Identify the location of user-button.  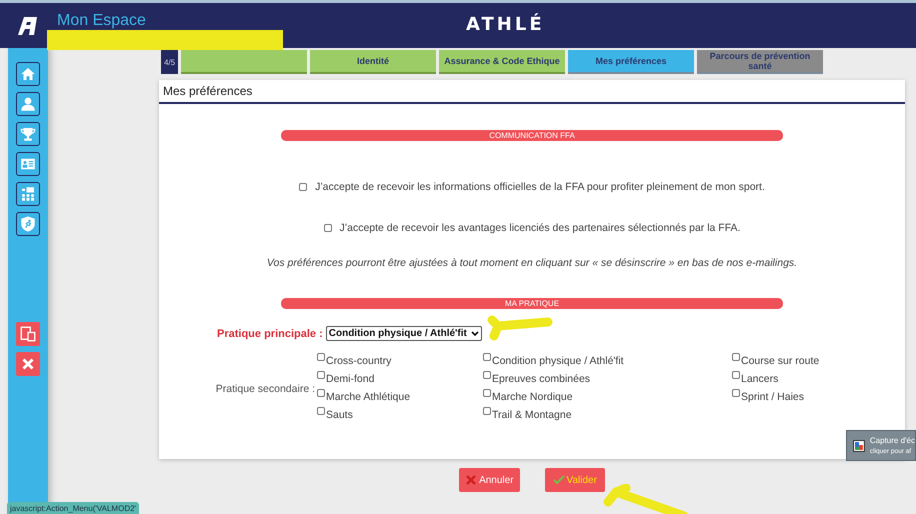
(28, 104).